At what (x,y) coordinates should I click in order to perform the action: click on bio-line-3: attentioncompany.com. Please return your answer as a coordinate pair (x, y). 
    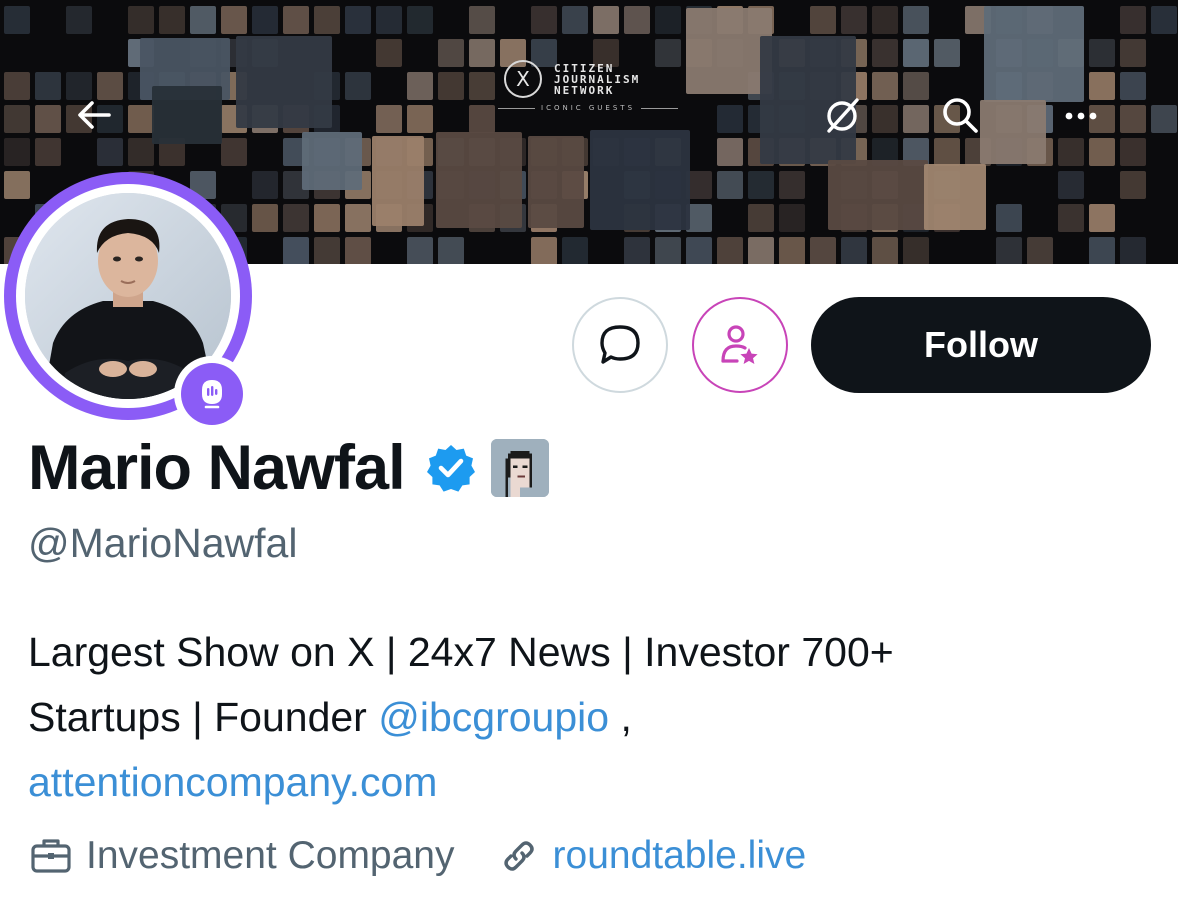
    Looking at the image, I should click on (588, 782).